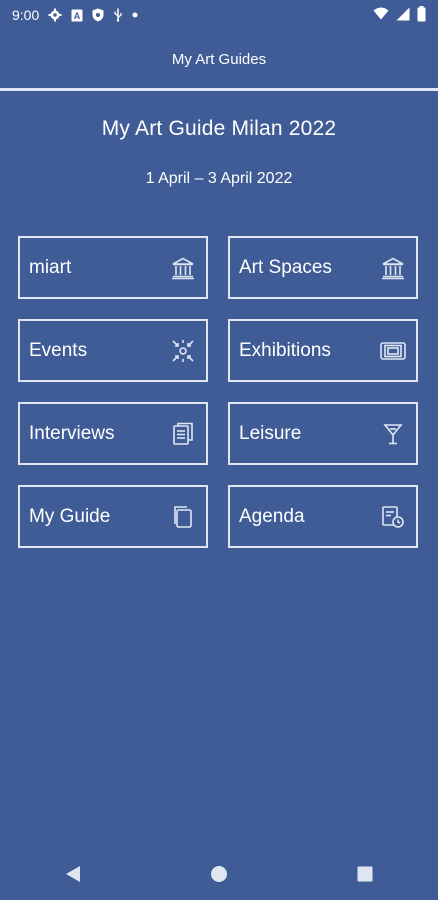 This screenshot has width=438, height=900. Describe the element at coordinates (272, 516) in the screenshot. I see `tile-label: Agenda` at that location.